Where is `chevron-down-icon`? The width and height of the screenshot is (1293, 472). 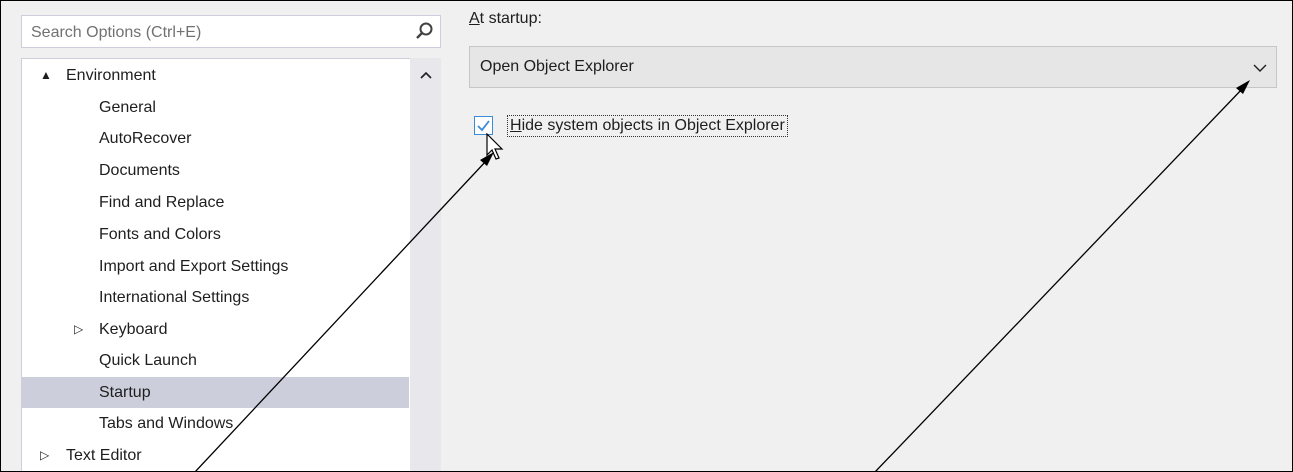 chevron-down-icon is located at coordinates (1260, 68).